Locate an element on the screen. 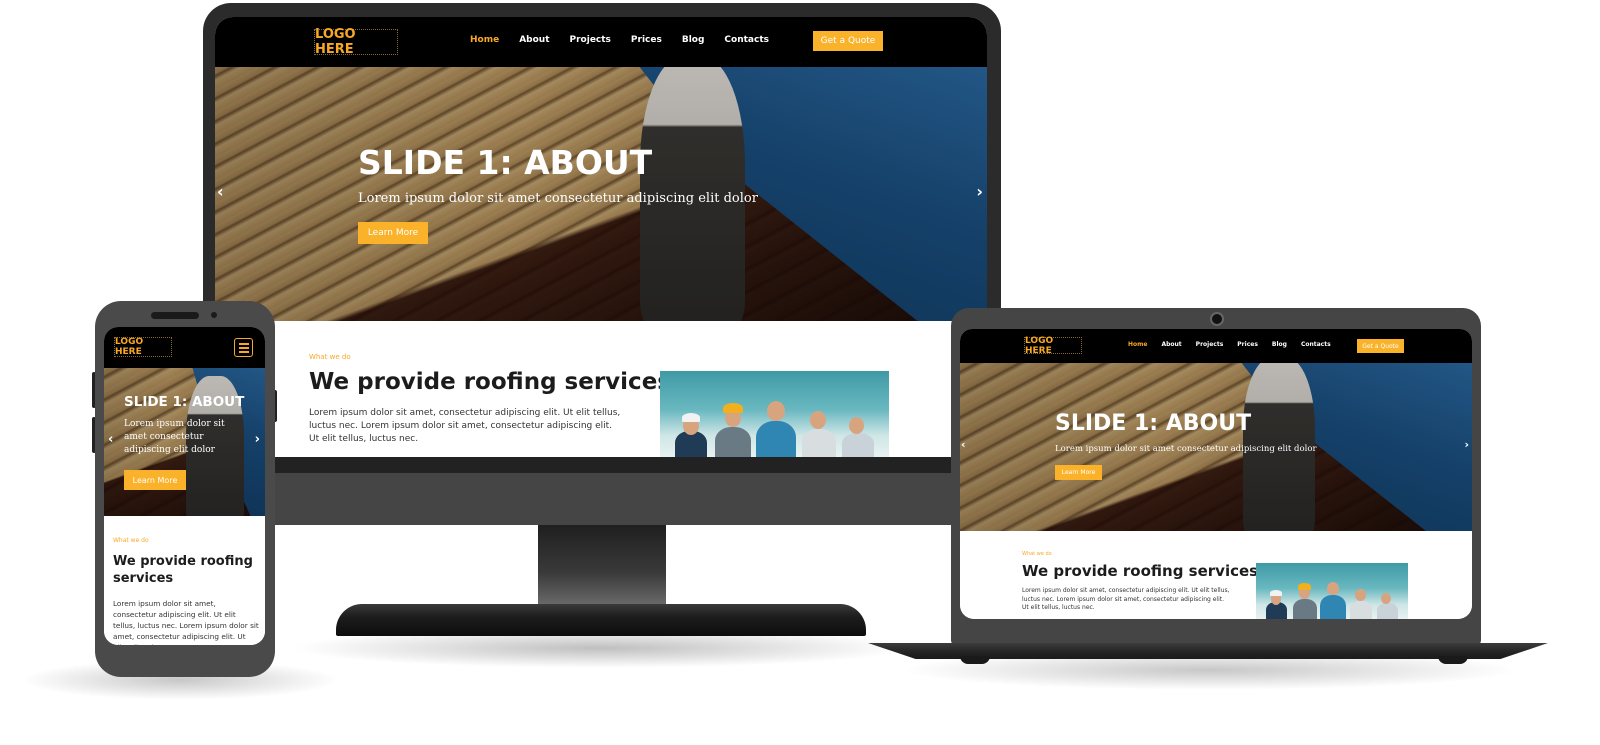 The width and height of the screenshot is (1600, 745). laptop-logo: LOGO HERE is located at coordinates (1053, 346).